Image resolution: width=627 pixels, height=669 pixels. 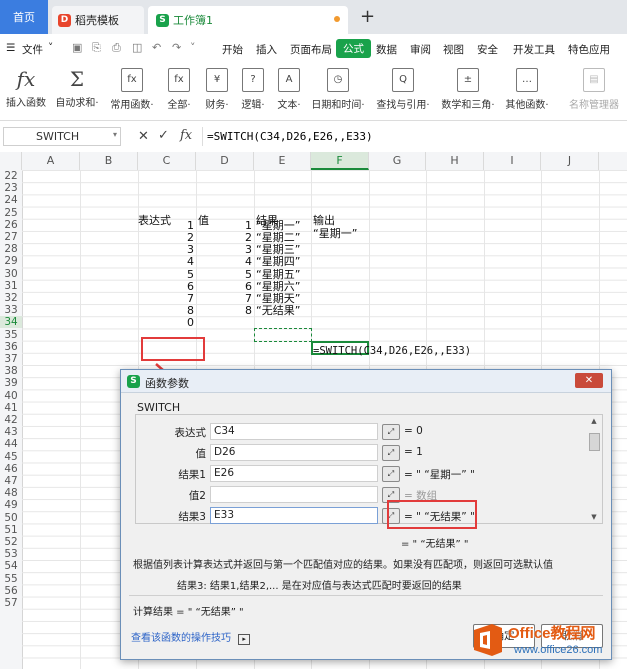 I want to click on column-header: C, so click(x=167, y=161).